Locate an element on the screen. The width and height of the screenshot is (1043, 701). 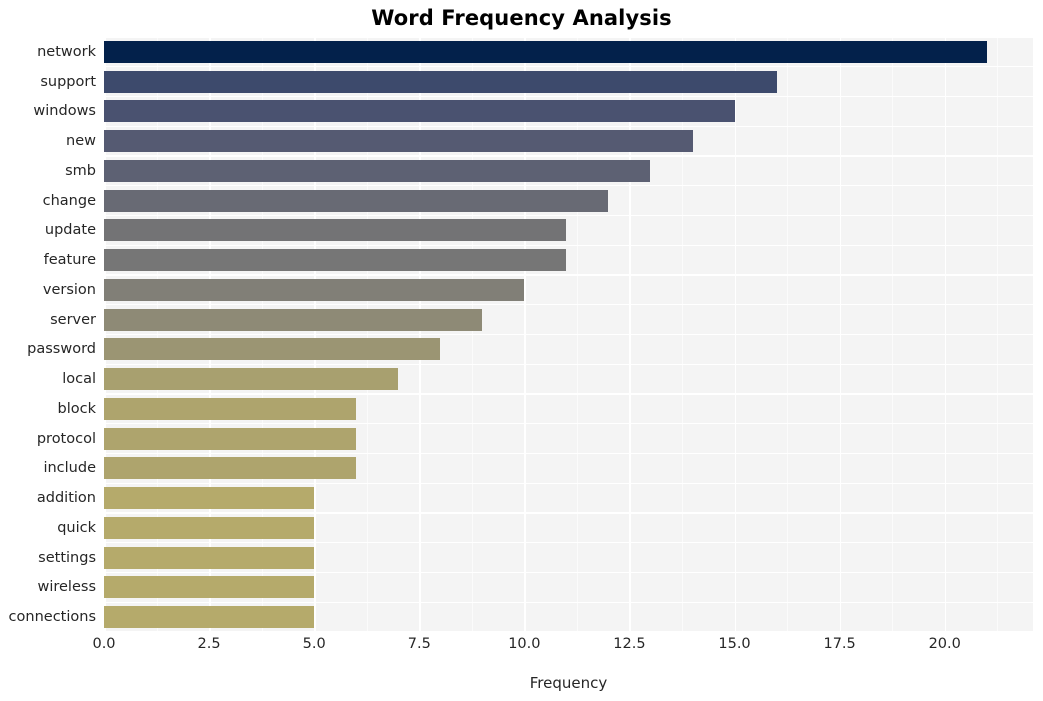
y-axis-tick-label: local is located at coordinates (79, 379).